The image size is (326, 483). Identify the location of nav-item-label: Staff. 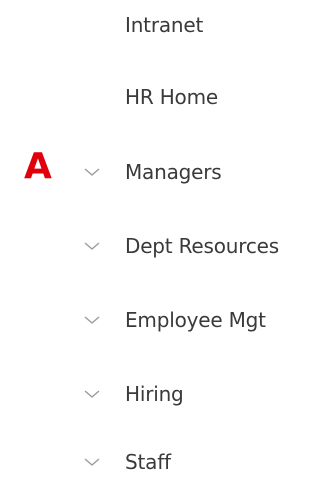
(148, 462).